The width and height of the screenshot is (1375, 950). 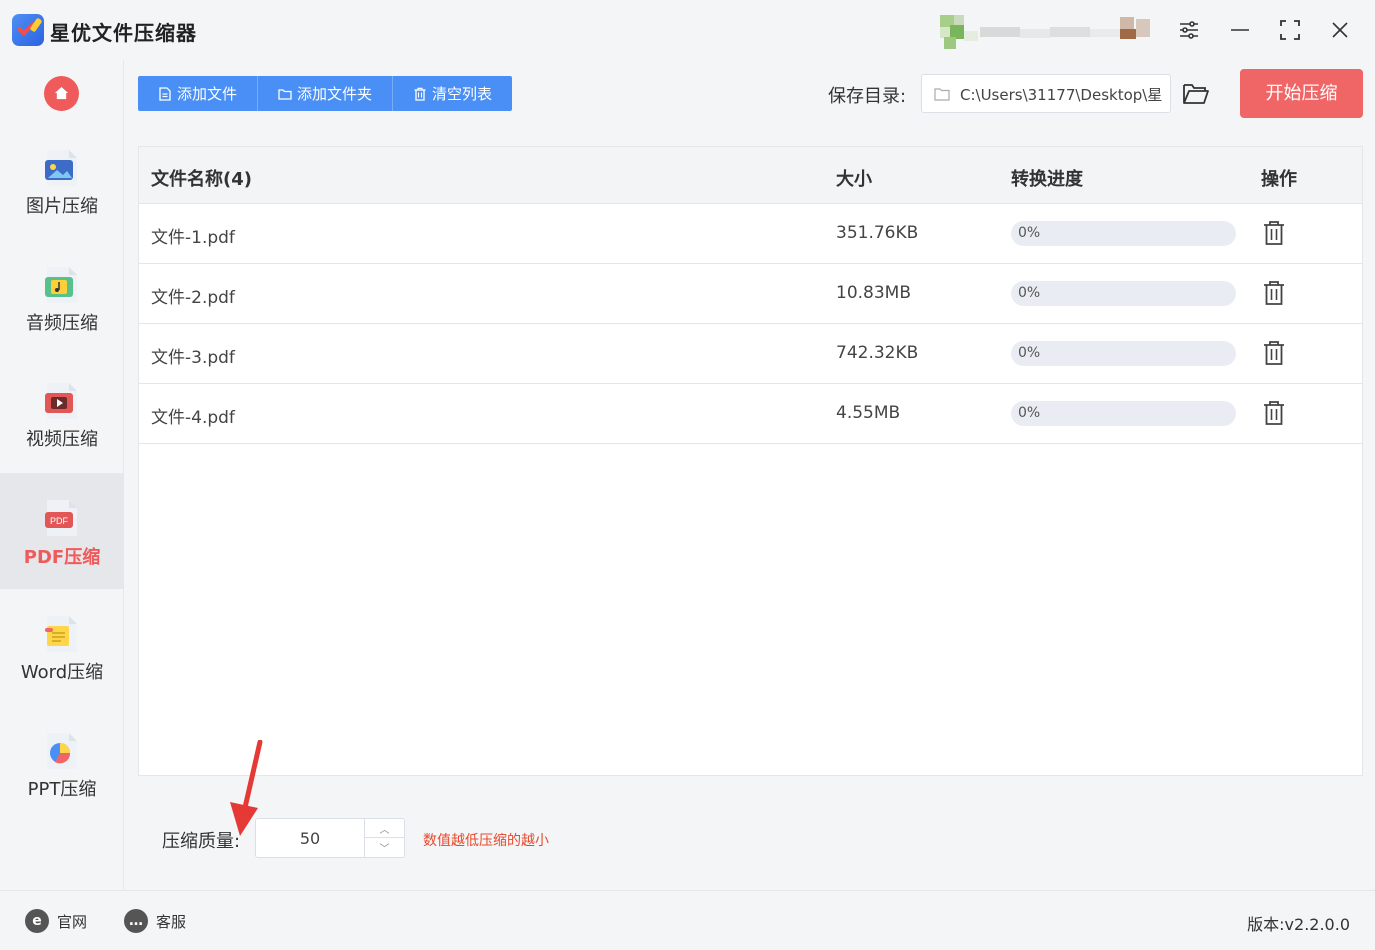 I want to click on add-file-label: 添加文件, so click(x=207, y=94).